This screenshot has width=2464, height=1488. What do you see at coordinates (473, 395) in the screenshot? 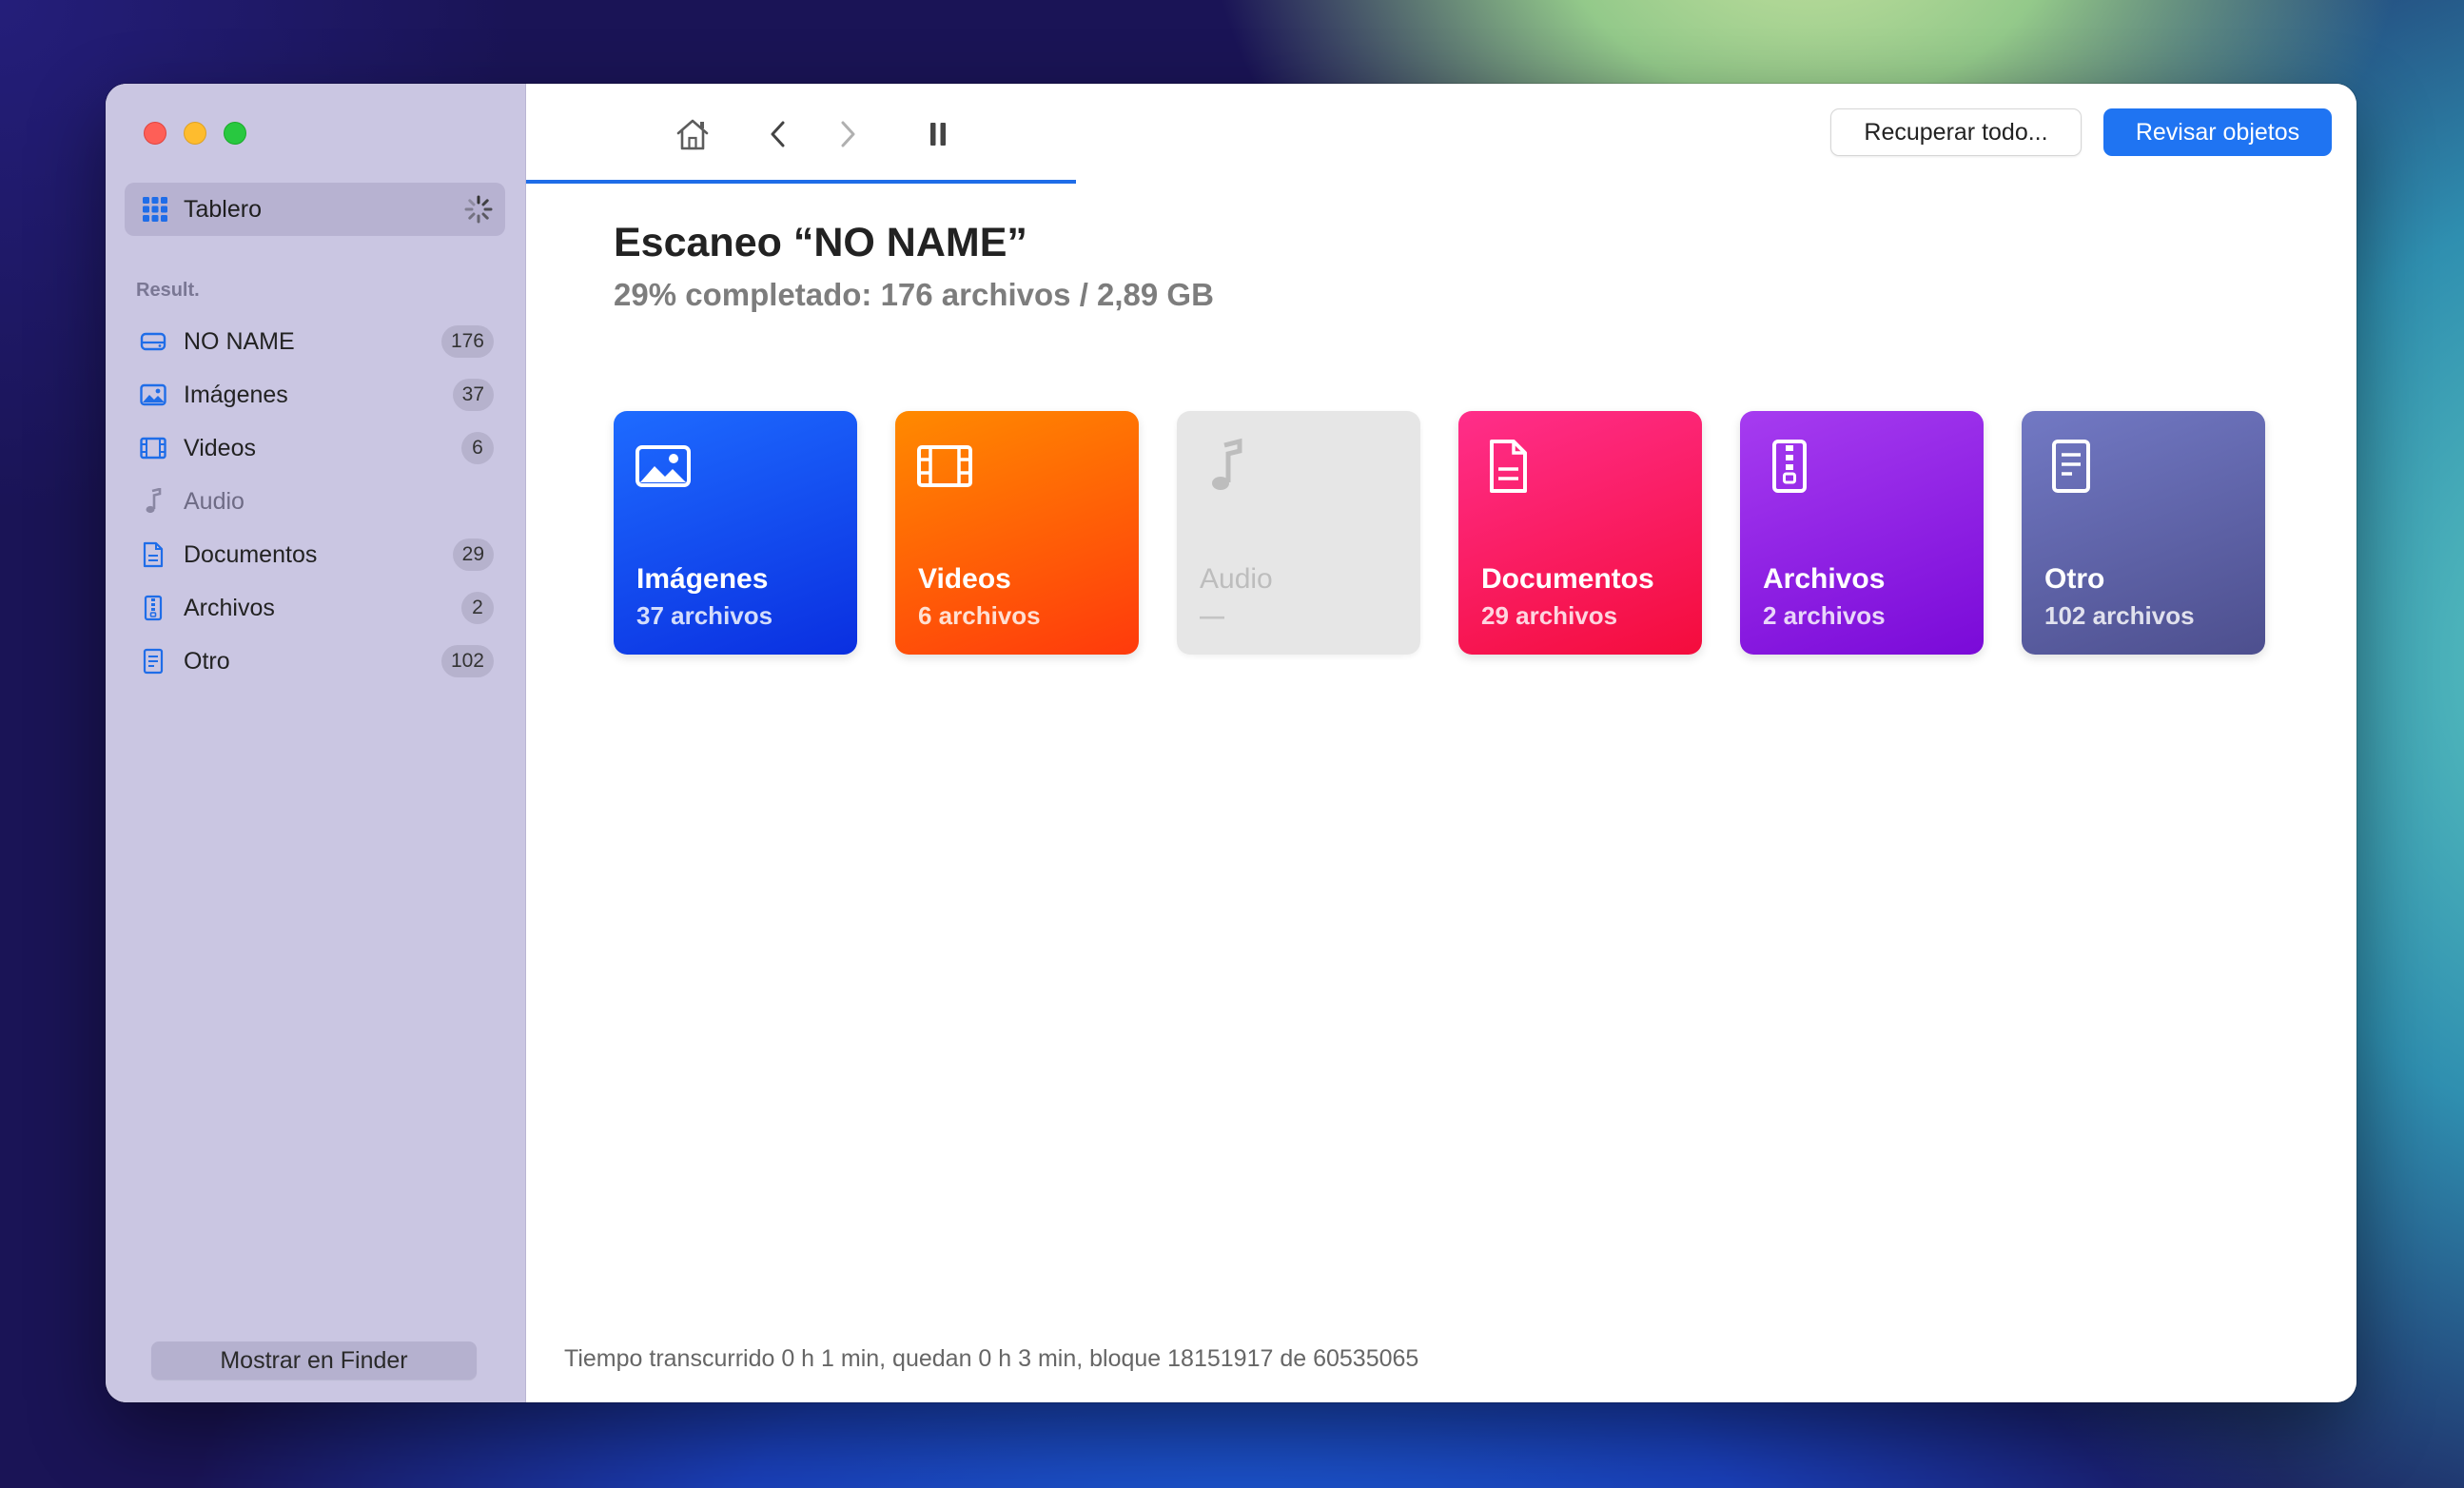
I see `count-badge: 37` at bounding box center [473, 395].